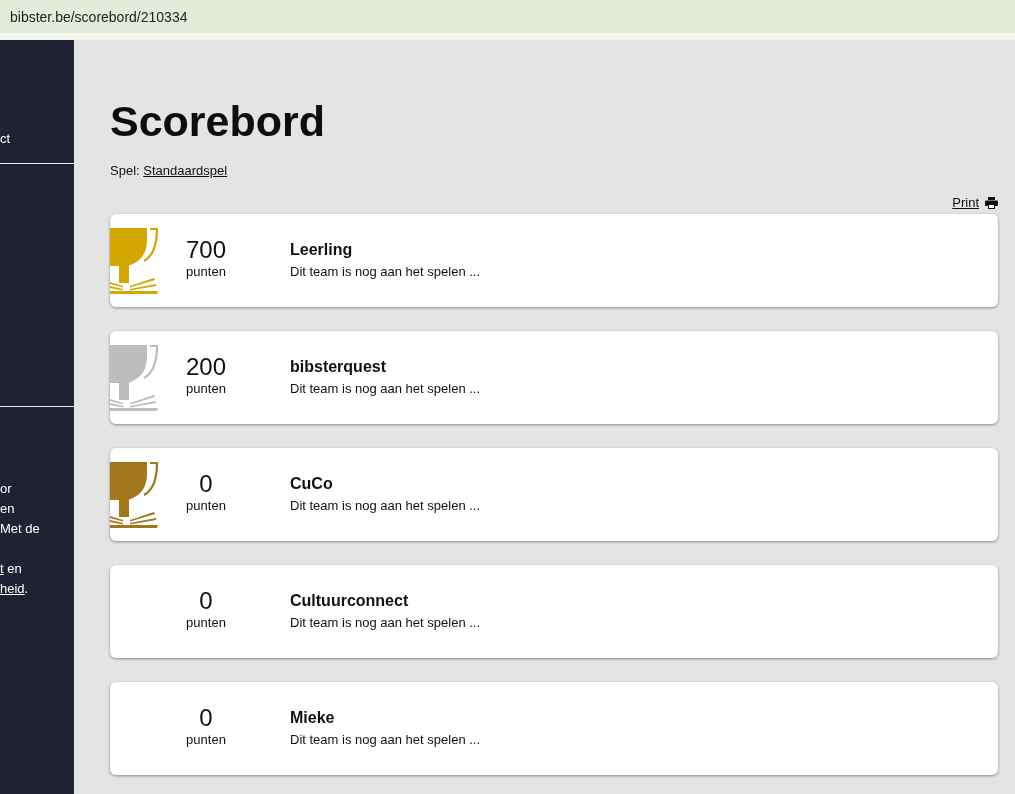  I want to click on team-name: Mieke, so click(312, 718).